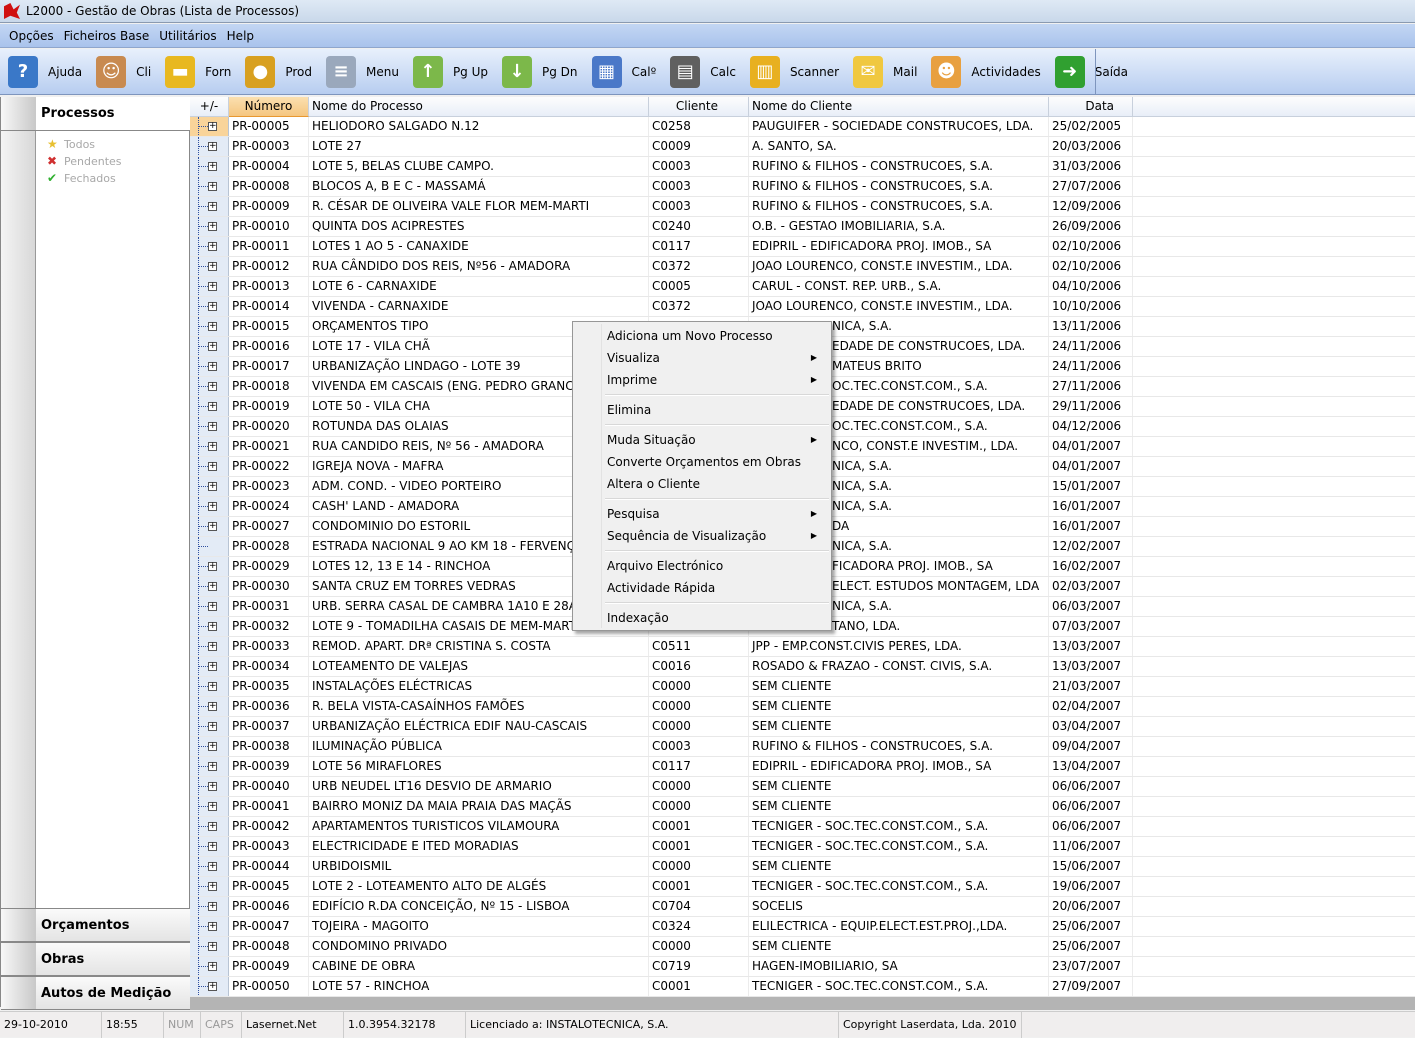 The width and height of the screenshot is (1415, 1038). I want to click on toolbar-button-calc: ▤ Calc, so click(703, 72).